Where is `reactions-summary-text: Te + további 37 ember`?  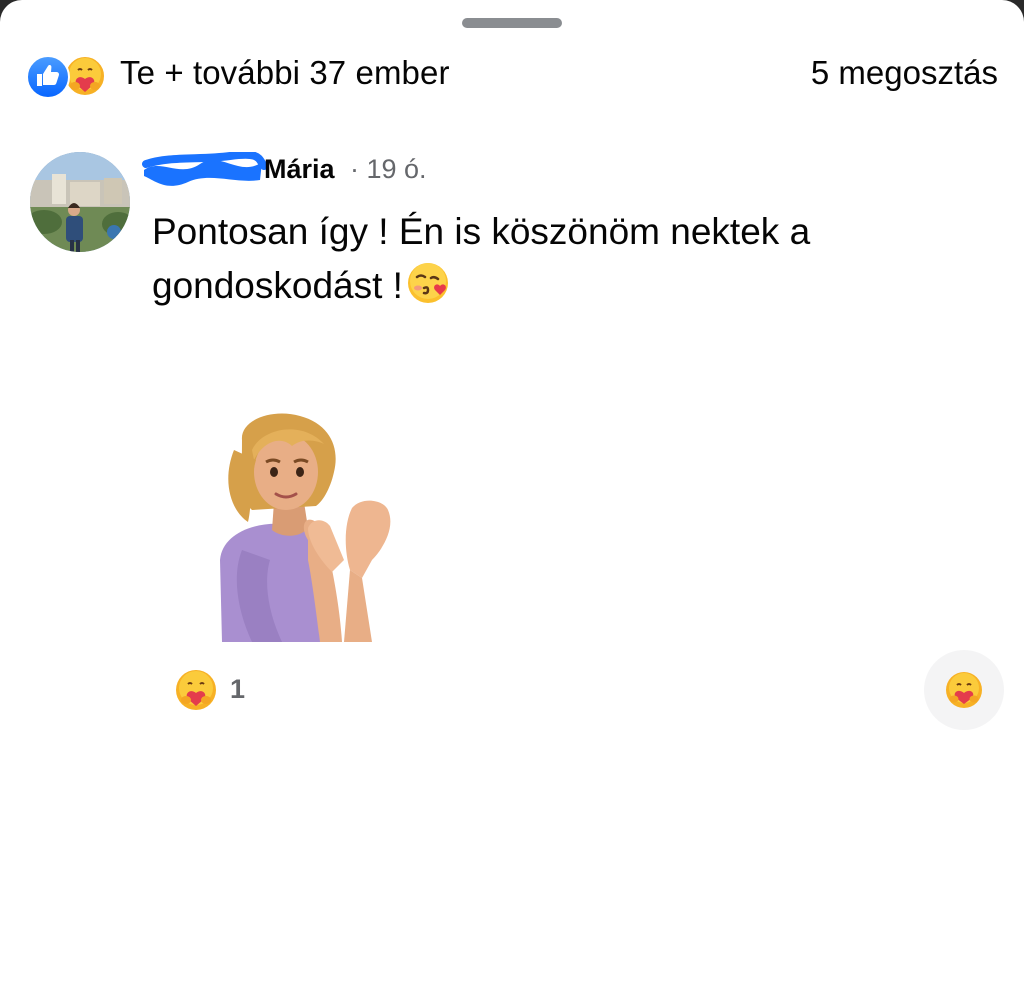 reactions-summary-text: Te + további 37 ember is located at coordinates (285, 73).